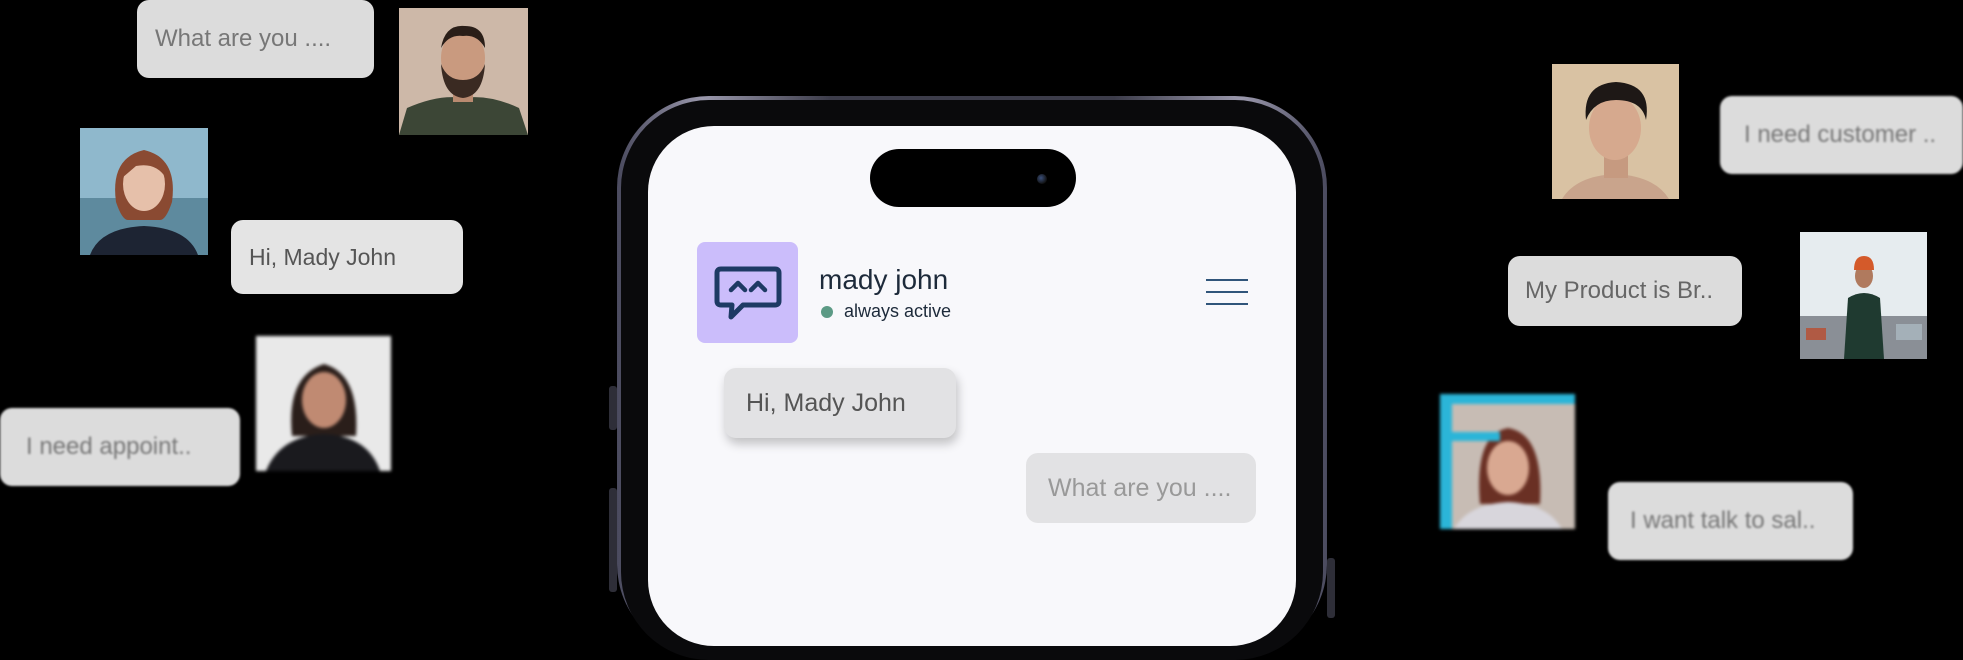 The image size is (1963, 660). Describe the element at coordinates (323, 256) in the screenshot. I see `bubble-text: Hi, Mady John` at that location.